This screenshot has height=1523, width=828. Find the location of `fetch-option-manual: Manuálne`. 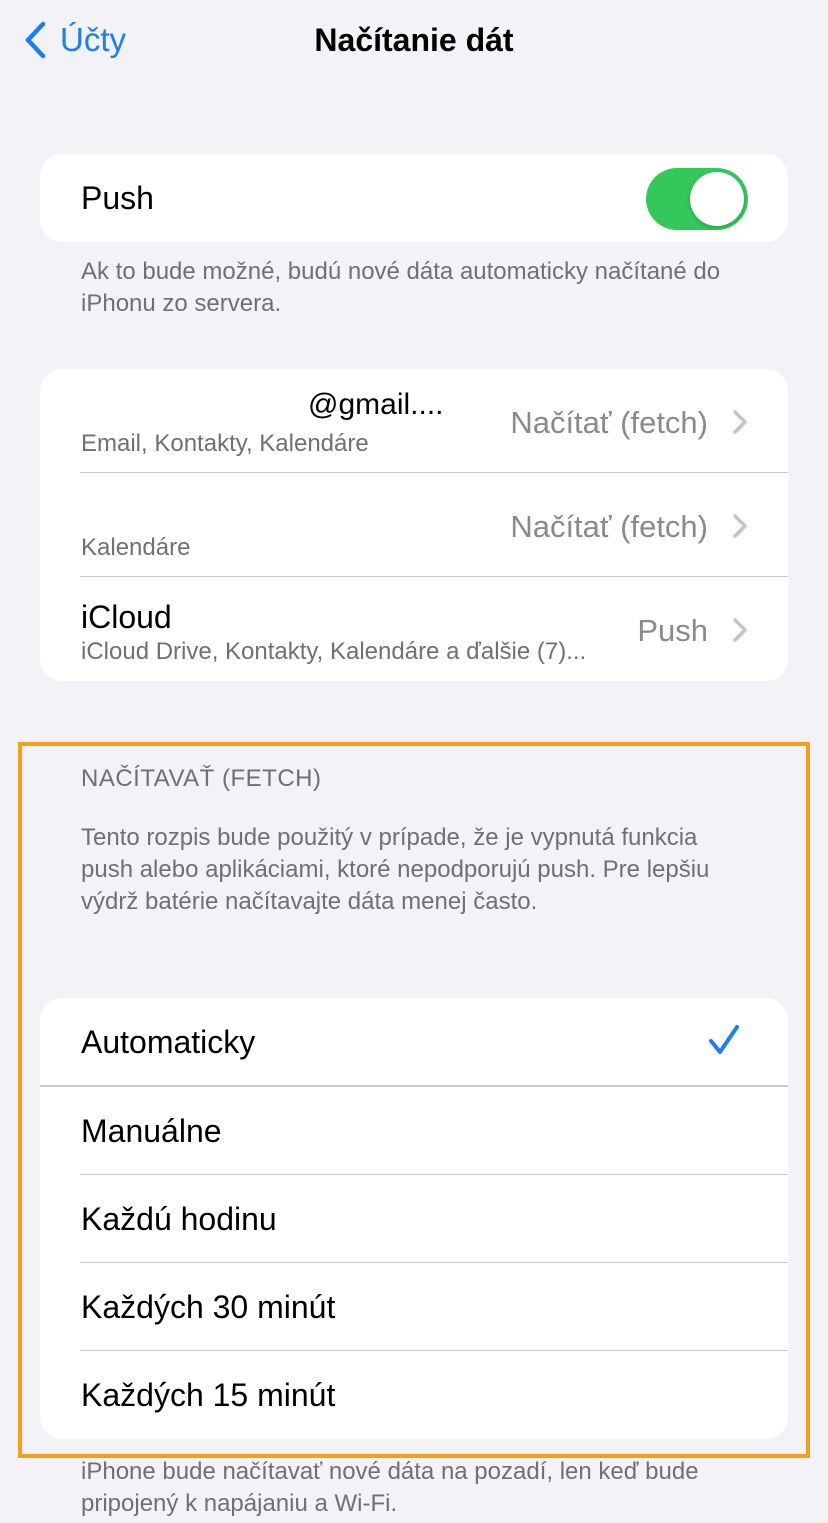

fetch-option-manual: Manuálne is located at coordinates (414, 1131).